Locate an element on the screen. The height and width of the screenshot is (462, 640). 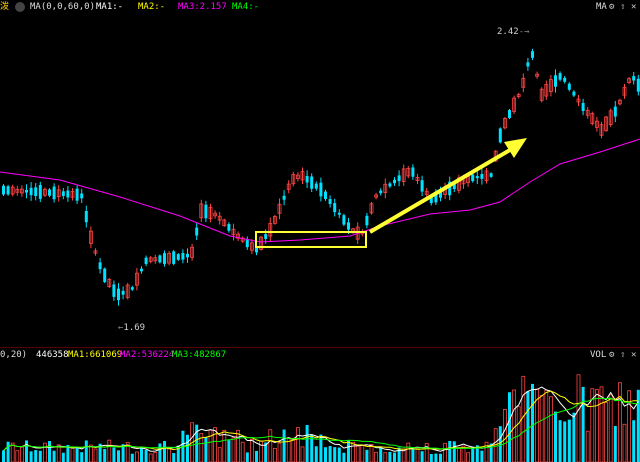
ma1-label: MA1:- is located at coordinates (110, 7).